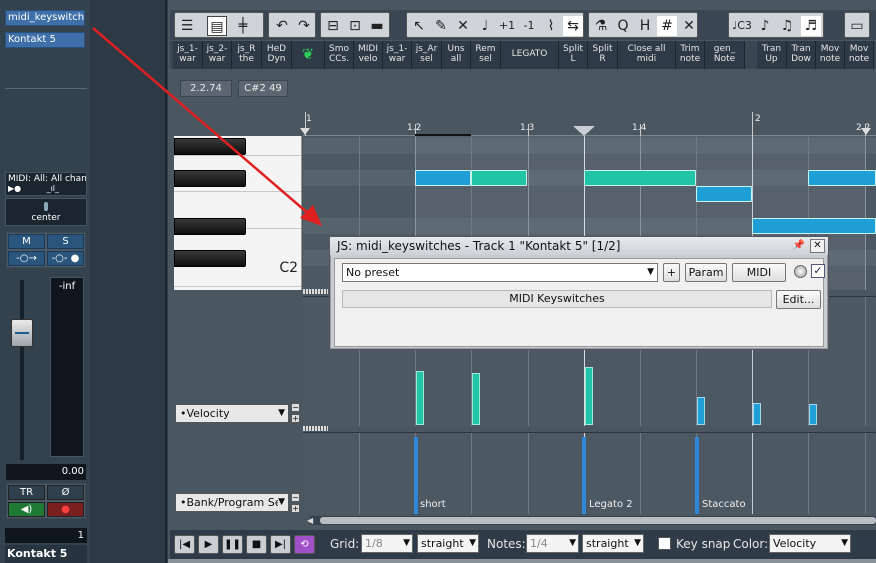 Image resolution: width=876 pixels, height=563 pixels. Describe the element at coordinates (667, 26) in the screenshot. I see `grid-icon: #` at that location.